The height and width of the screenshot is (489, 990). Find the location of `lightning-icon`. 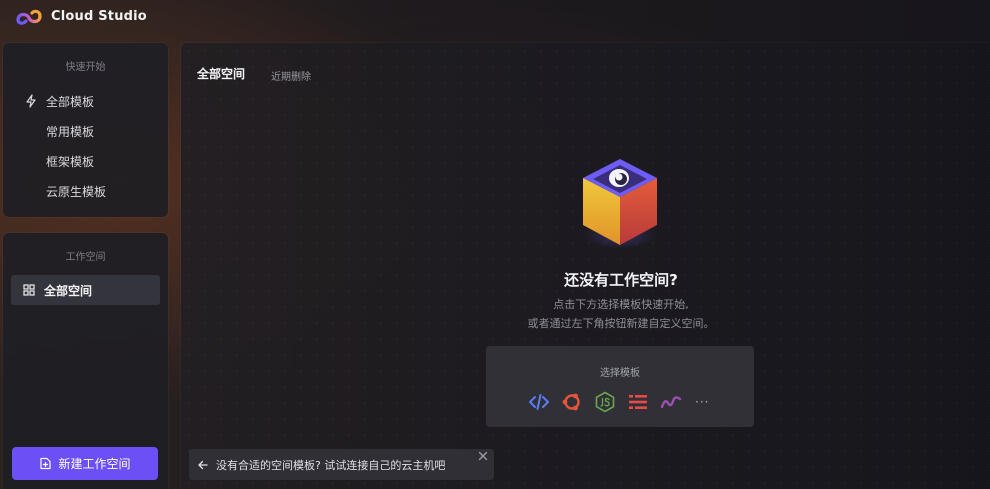

lightning-icon is located at coordinates (31, 101).